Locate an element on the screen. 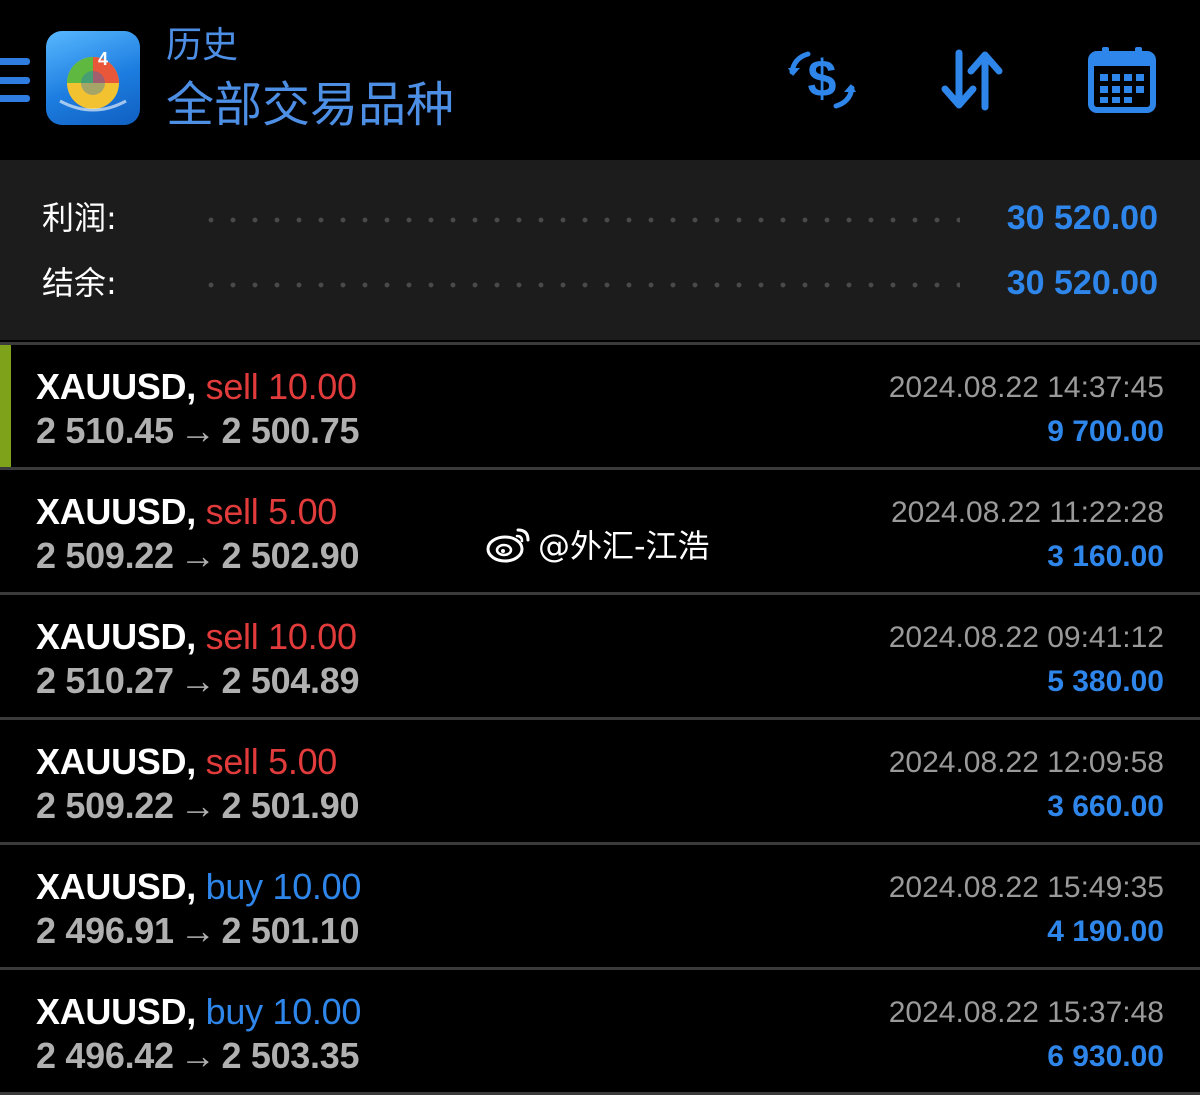  currency-exchange-icon: $ is located at coordinates (822, 79).